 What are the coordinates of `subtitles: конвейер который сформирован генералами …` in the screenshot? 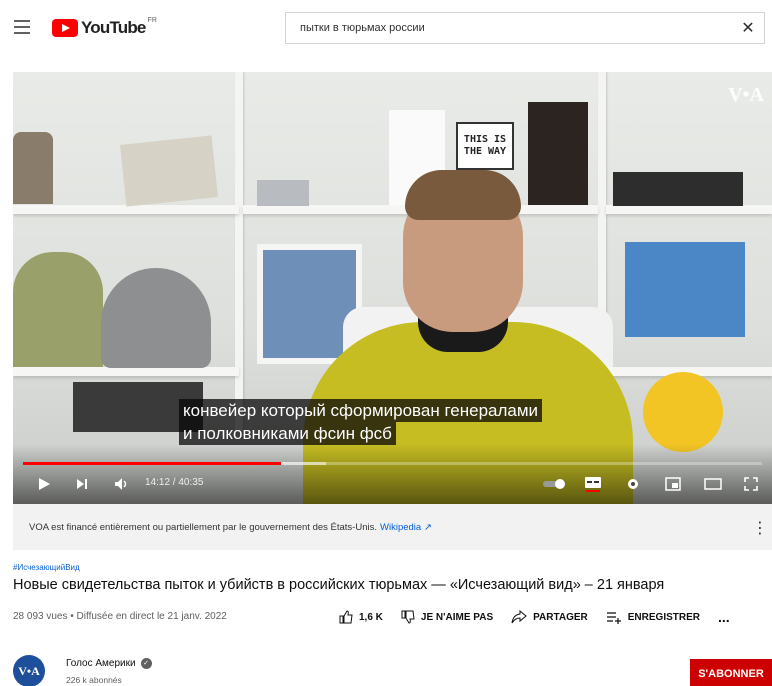 It's located at (361, 422).